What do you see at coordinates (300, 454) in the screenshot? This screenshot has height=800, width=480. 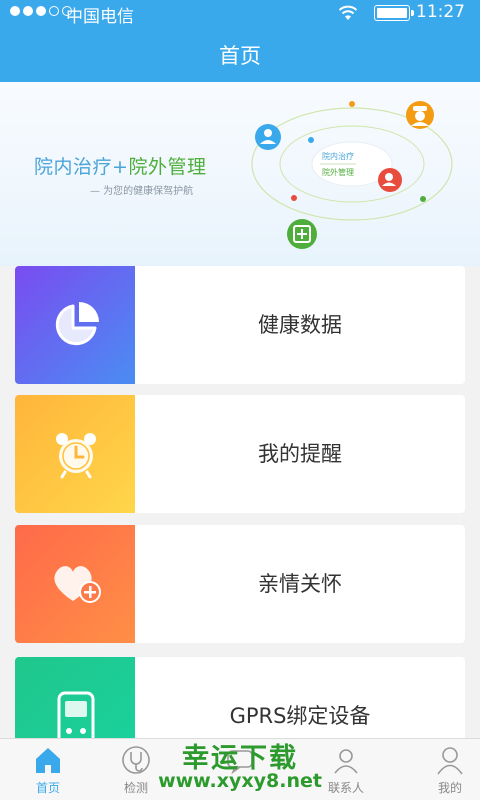 I see `reminders-label: 我的提醒` at bounding box center [300, 454].